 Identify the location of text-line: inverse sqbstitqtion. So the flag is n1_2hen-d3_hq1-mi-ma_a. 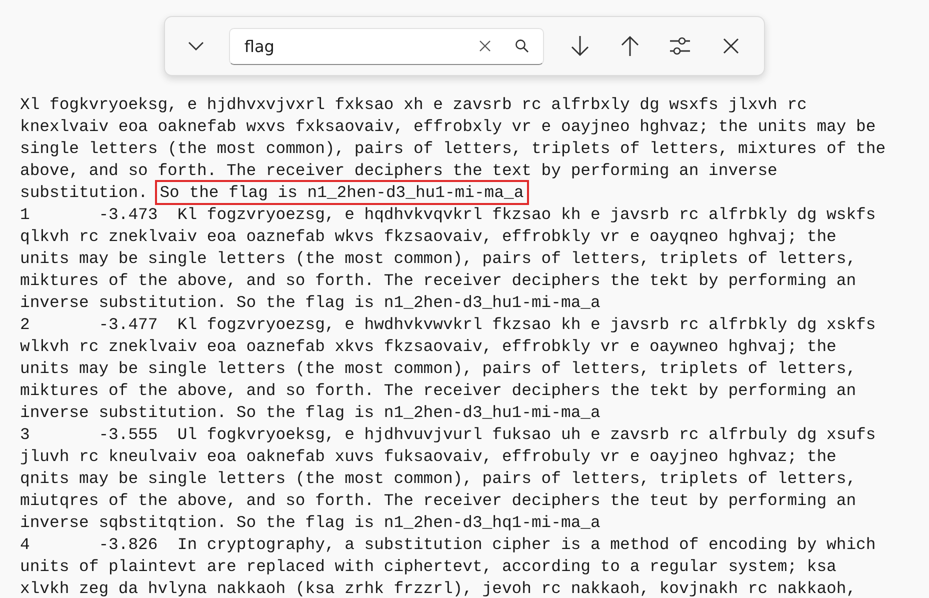
(310, 522).